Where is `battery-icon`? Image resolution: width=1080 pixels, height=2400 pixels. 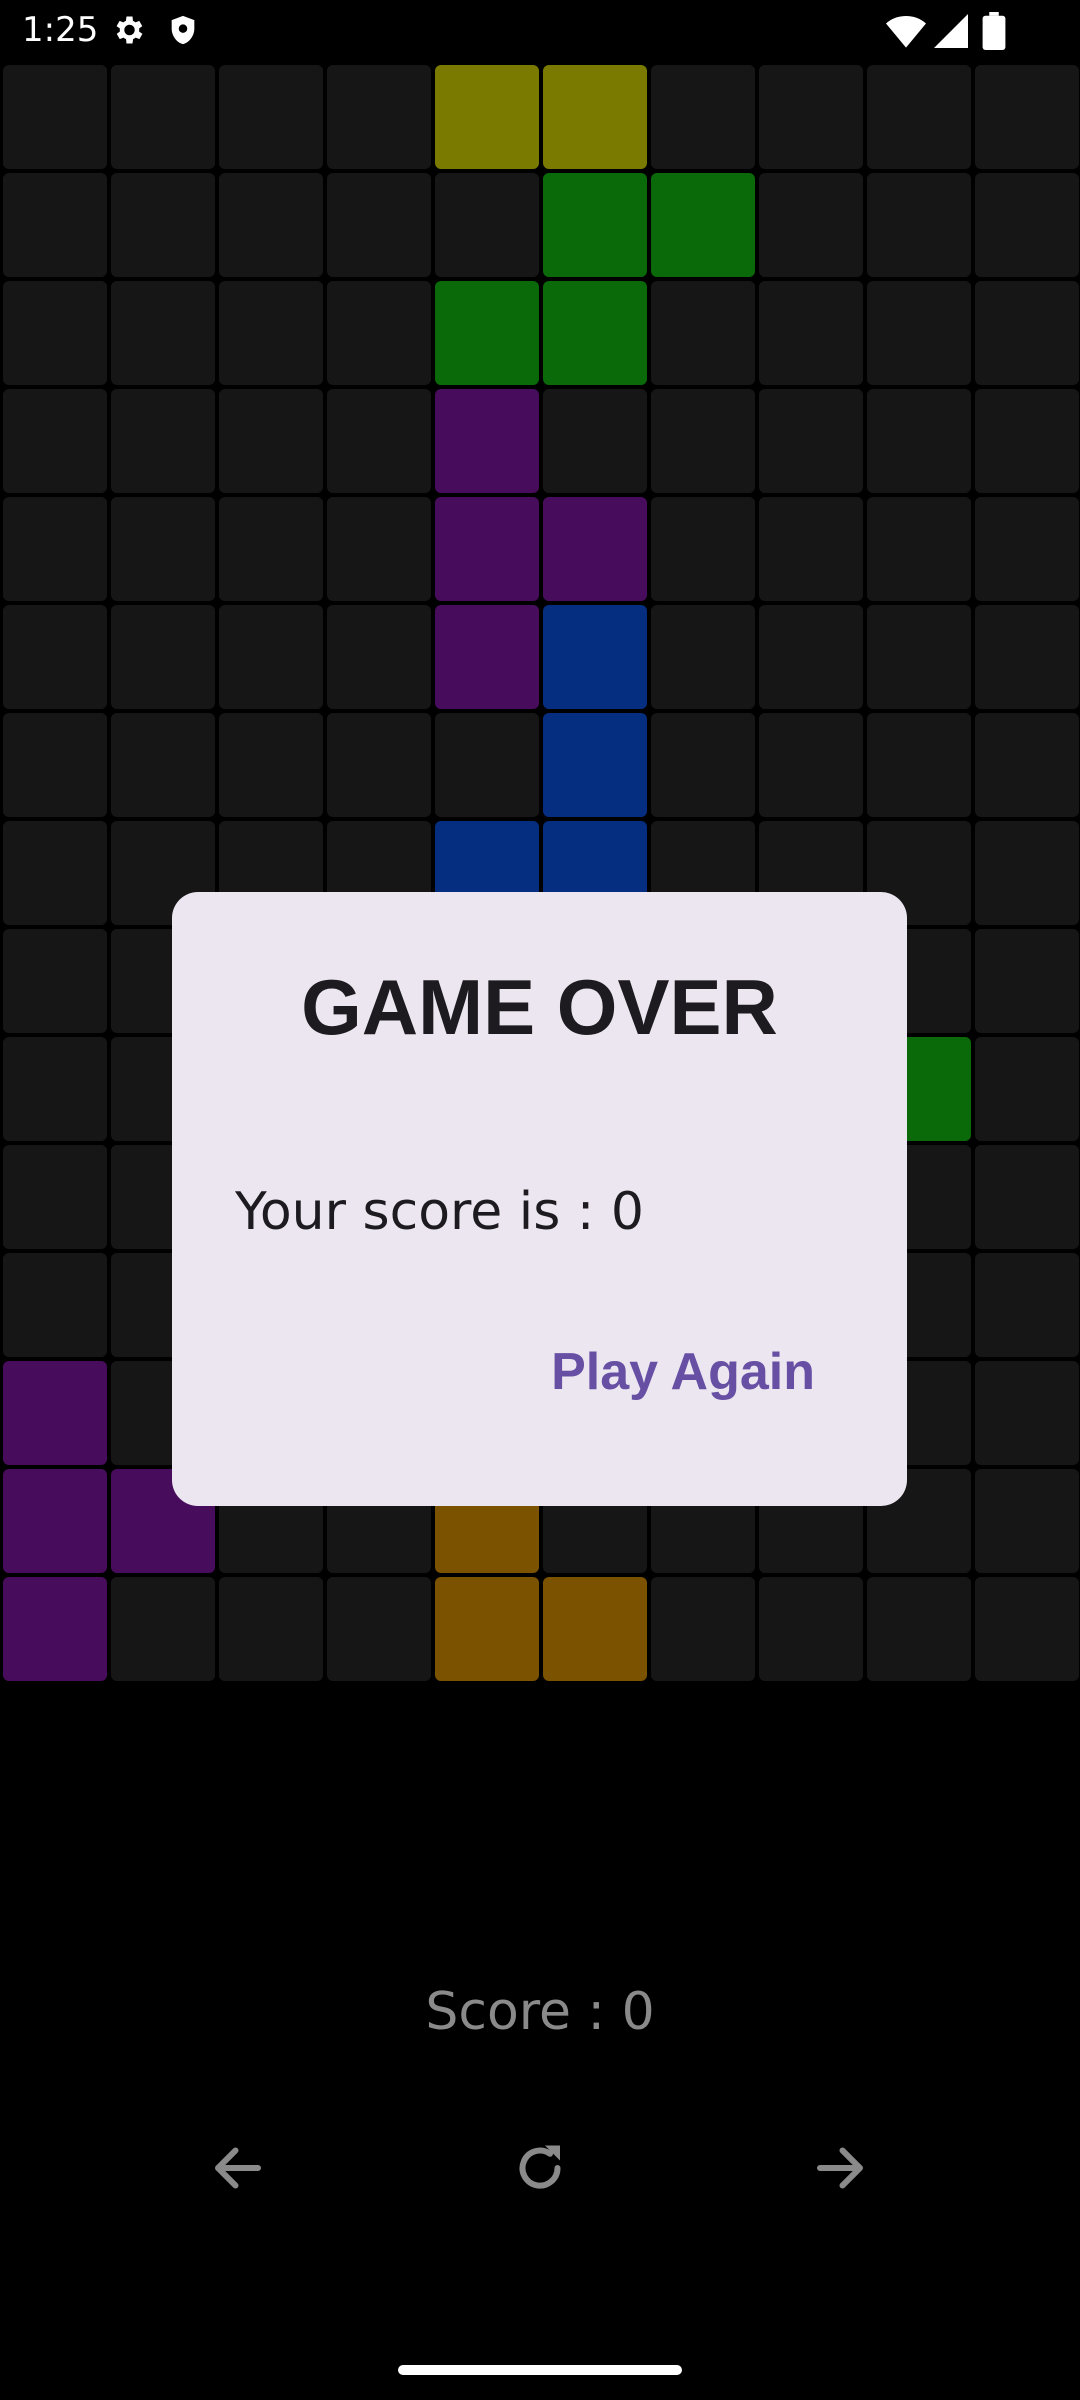
battery-icon is located at coordinates (994, 31).